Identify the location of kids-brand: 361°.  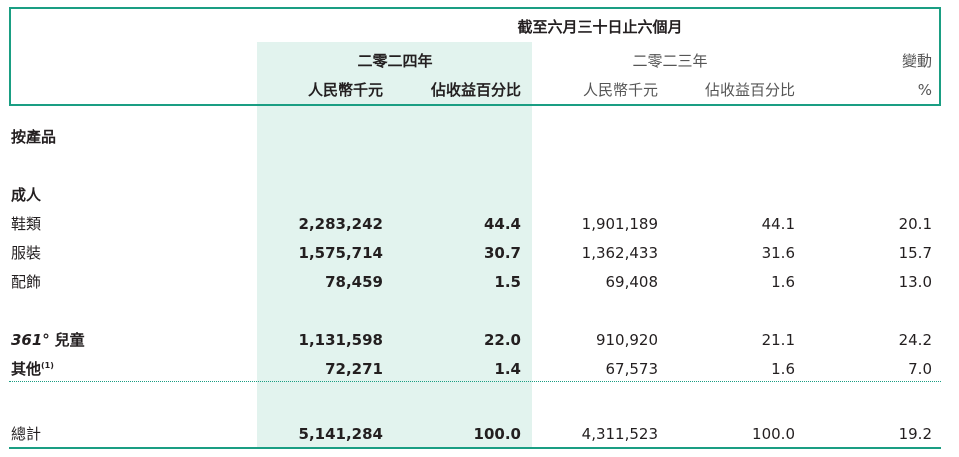
(30, 340).